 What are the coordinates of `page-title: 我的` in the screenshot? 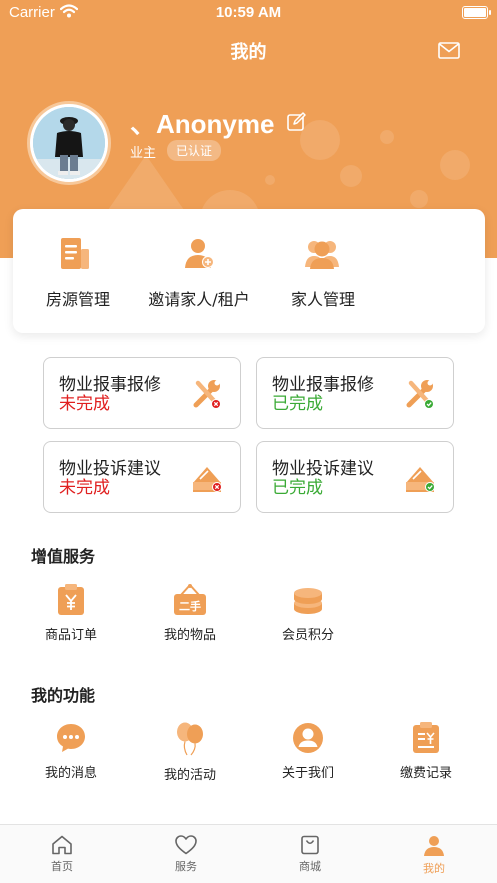 It's located at (248, 52).